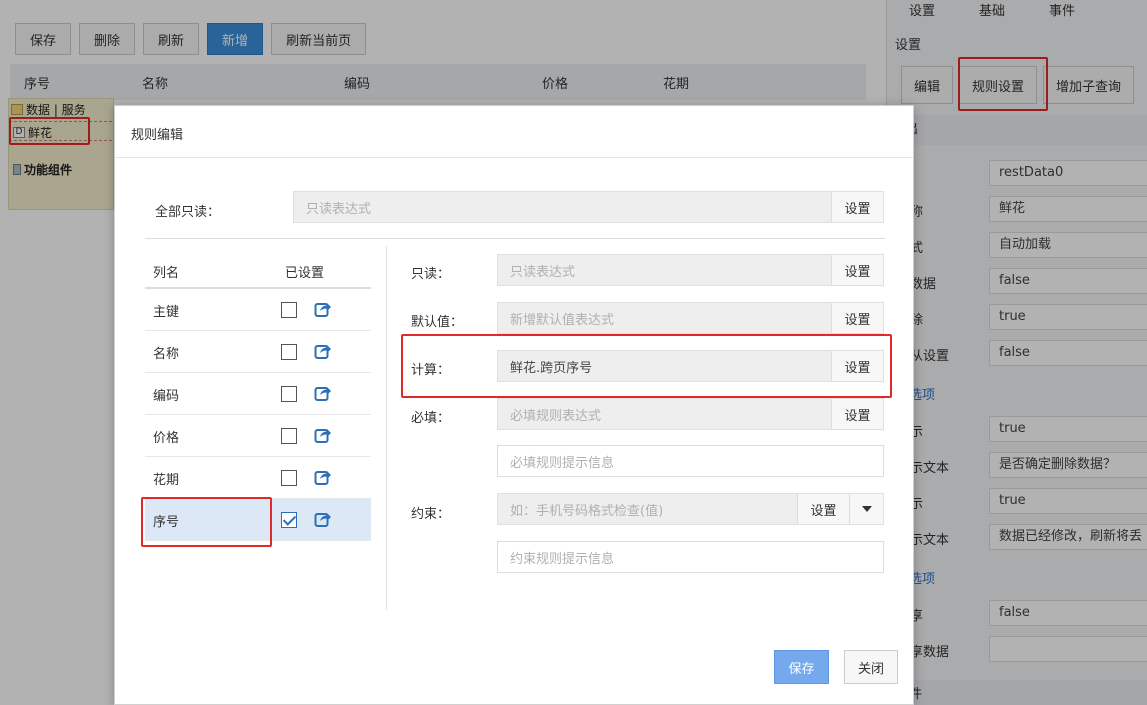 The height and width of the screenshot is (705, 1147). I want to click on column-name: 花期, so click(166, 480).